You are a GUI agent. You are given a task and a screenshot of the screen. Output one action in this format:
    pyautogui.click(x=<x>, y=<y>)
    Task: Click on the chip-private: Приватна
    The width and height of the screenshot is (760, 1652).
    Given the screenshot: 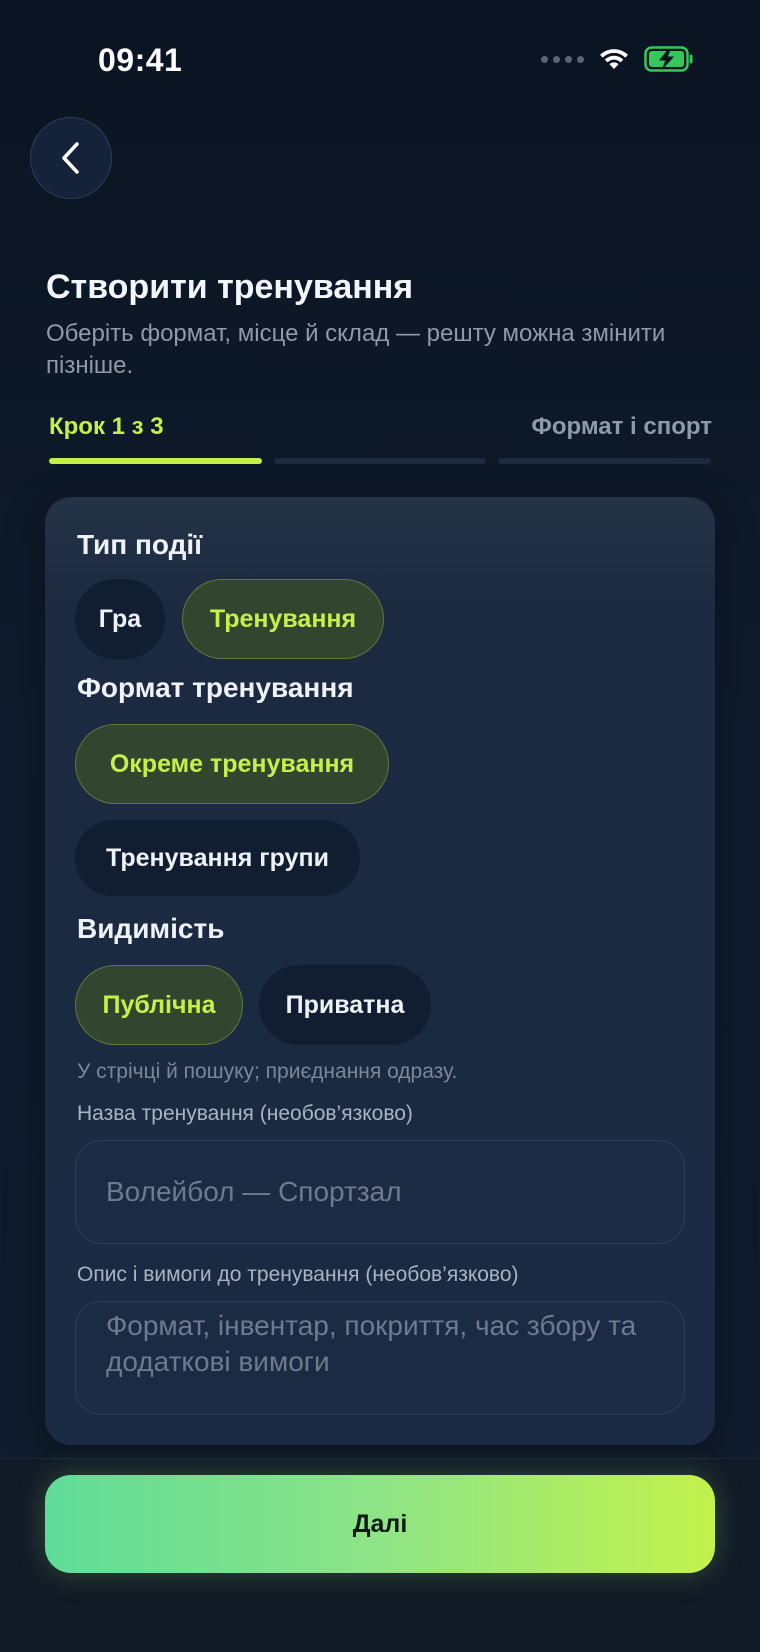 What is the action you would take?
    pyautogui.click(x=345, y=1005)
    